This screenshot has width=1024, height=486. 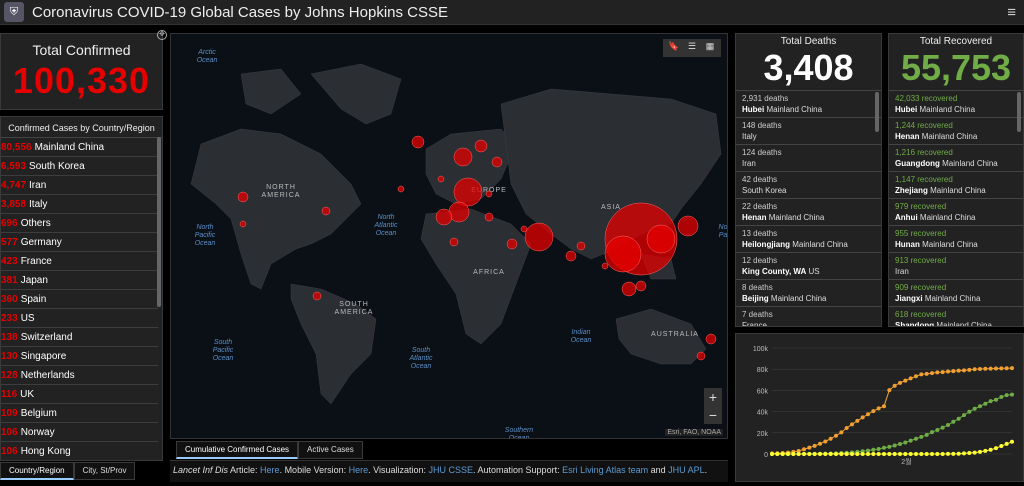 I want to click on footer-text: and, so click(x=658, y=470).